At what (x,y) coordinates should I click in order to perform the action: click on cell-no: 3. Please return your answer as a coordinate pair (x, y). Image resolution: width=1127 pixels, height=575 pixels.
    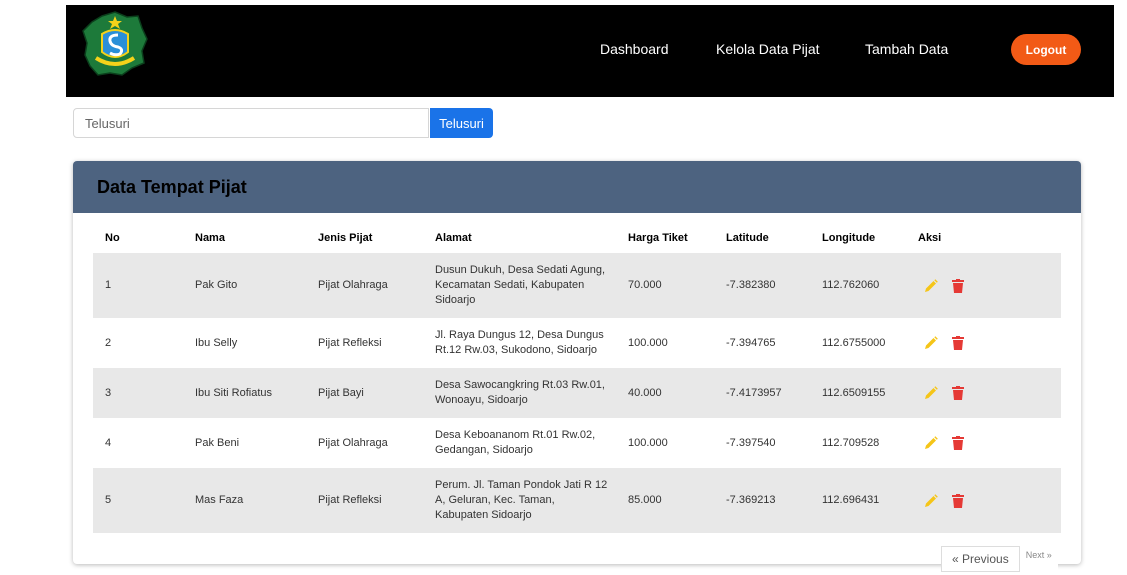
    Looking at the image, I should click on (108, 392).